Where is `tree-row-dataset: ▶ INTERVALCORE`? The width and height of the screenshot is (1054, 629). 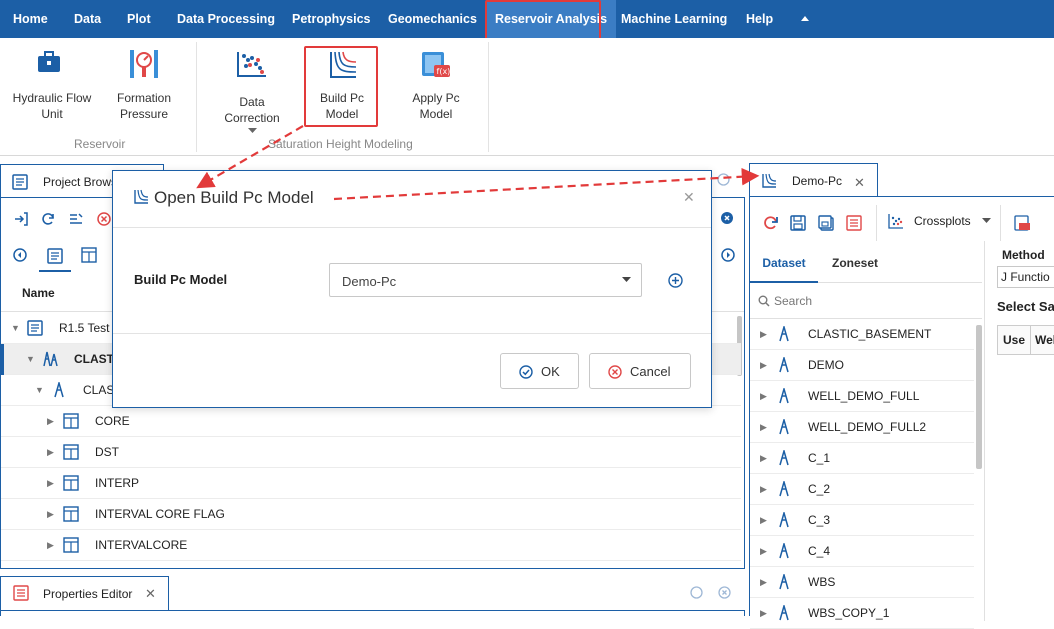 tree-row-dataset: ▶ INTERVALCORE is located at coordinates (371, 545).